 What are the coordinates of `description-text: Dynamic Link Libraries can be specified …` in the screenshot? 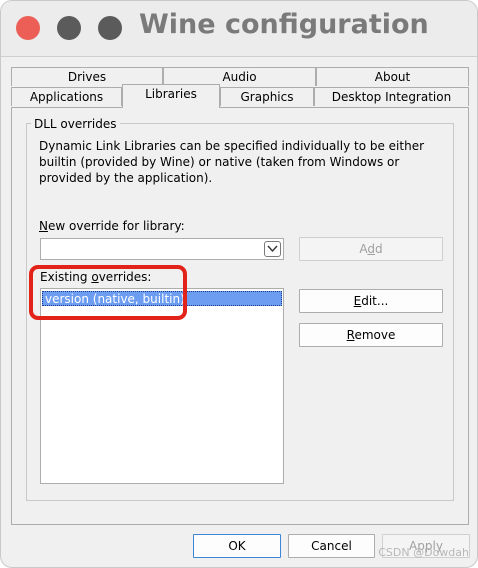 It's located at (232, 162).